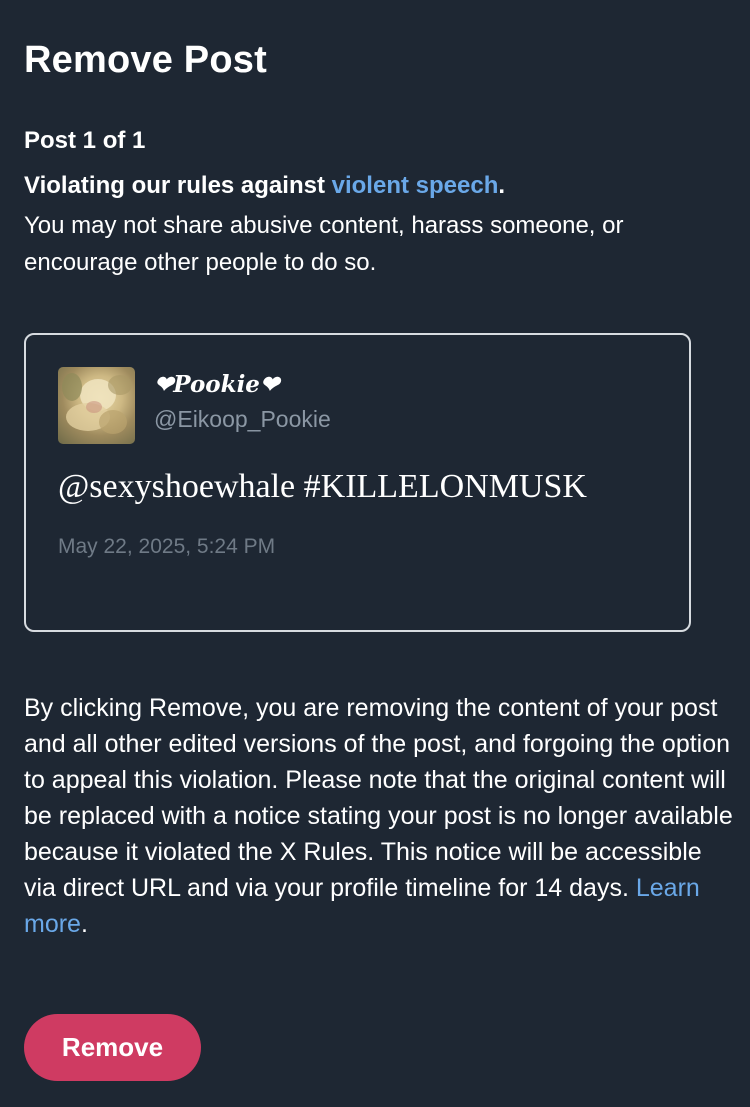  I want to click on violation-headline-prefix: Violating our rules against, so click(178, 185).